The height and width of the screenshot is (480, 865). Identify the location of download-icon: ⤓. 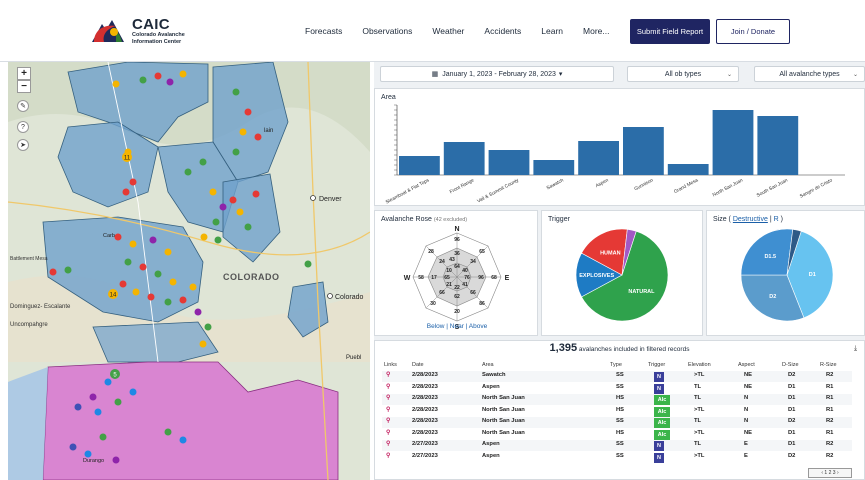
(855, 349).